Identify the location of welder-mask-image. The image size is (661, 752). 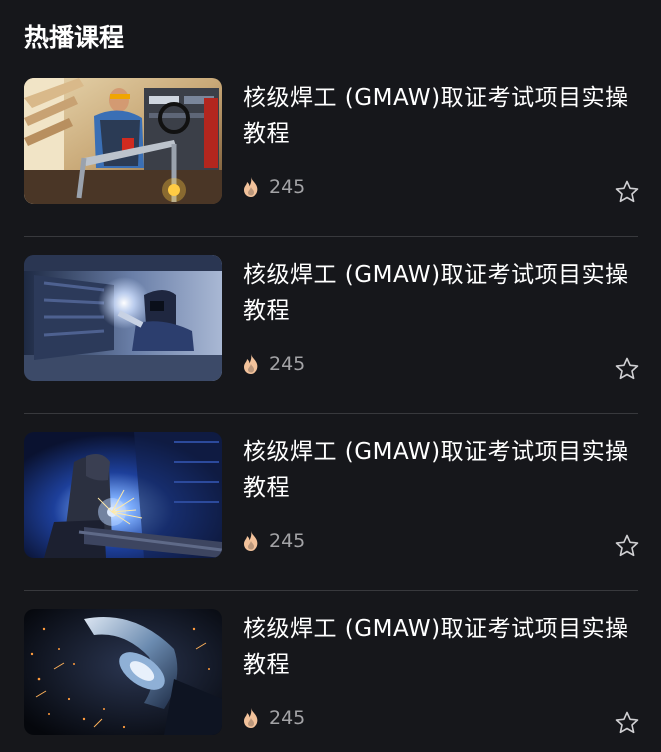
(123, 318).